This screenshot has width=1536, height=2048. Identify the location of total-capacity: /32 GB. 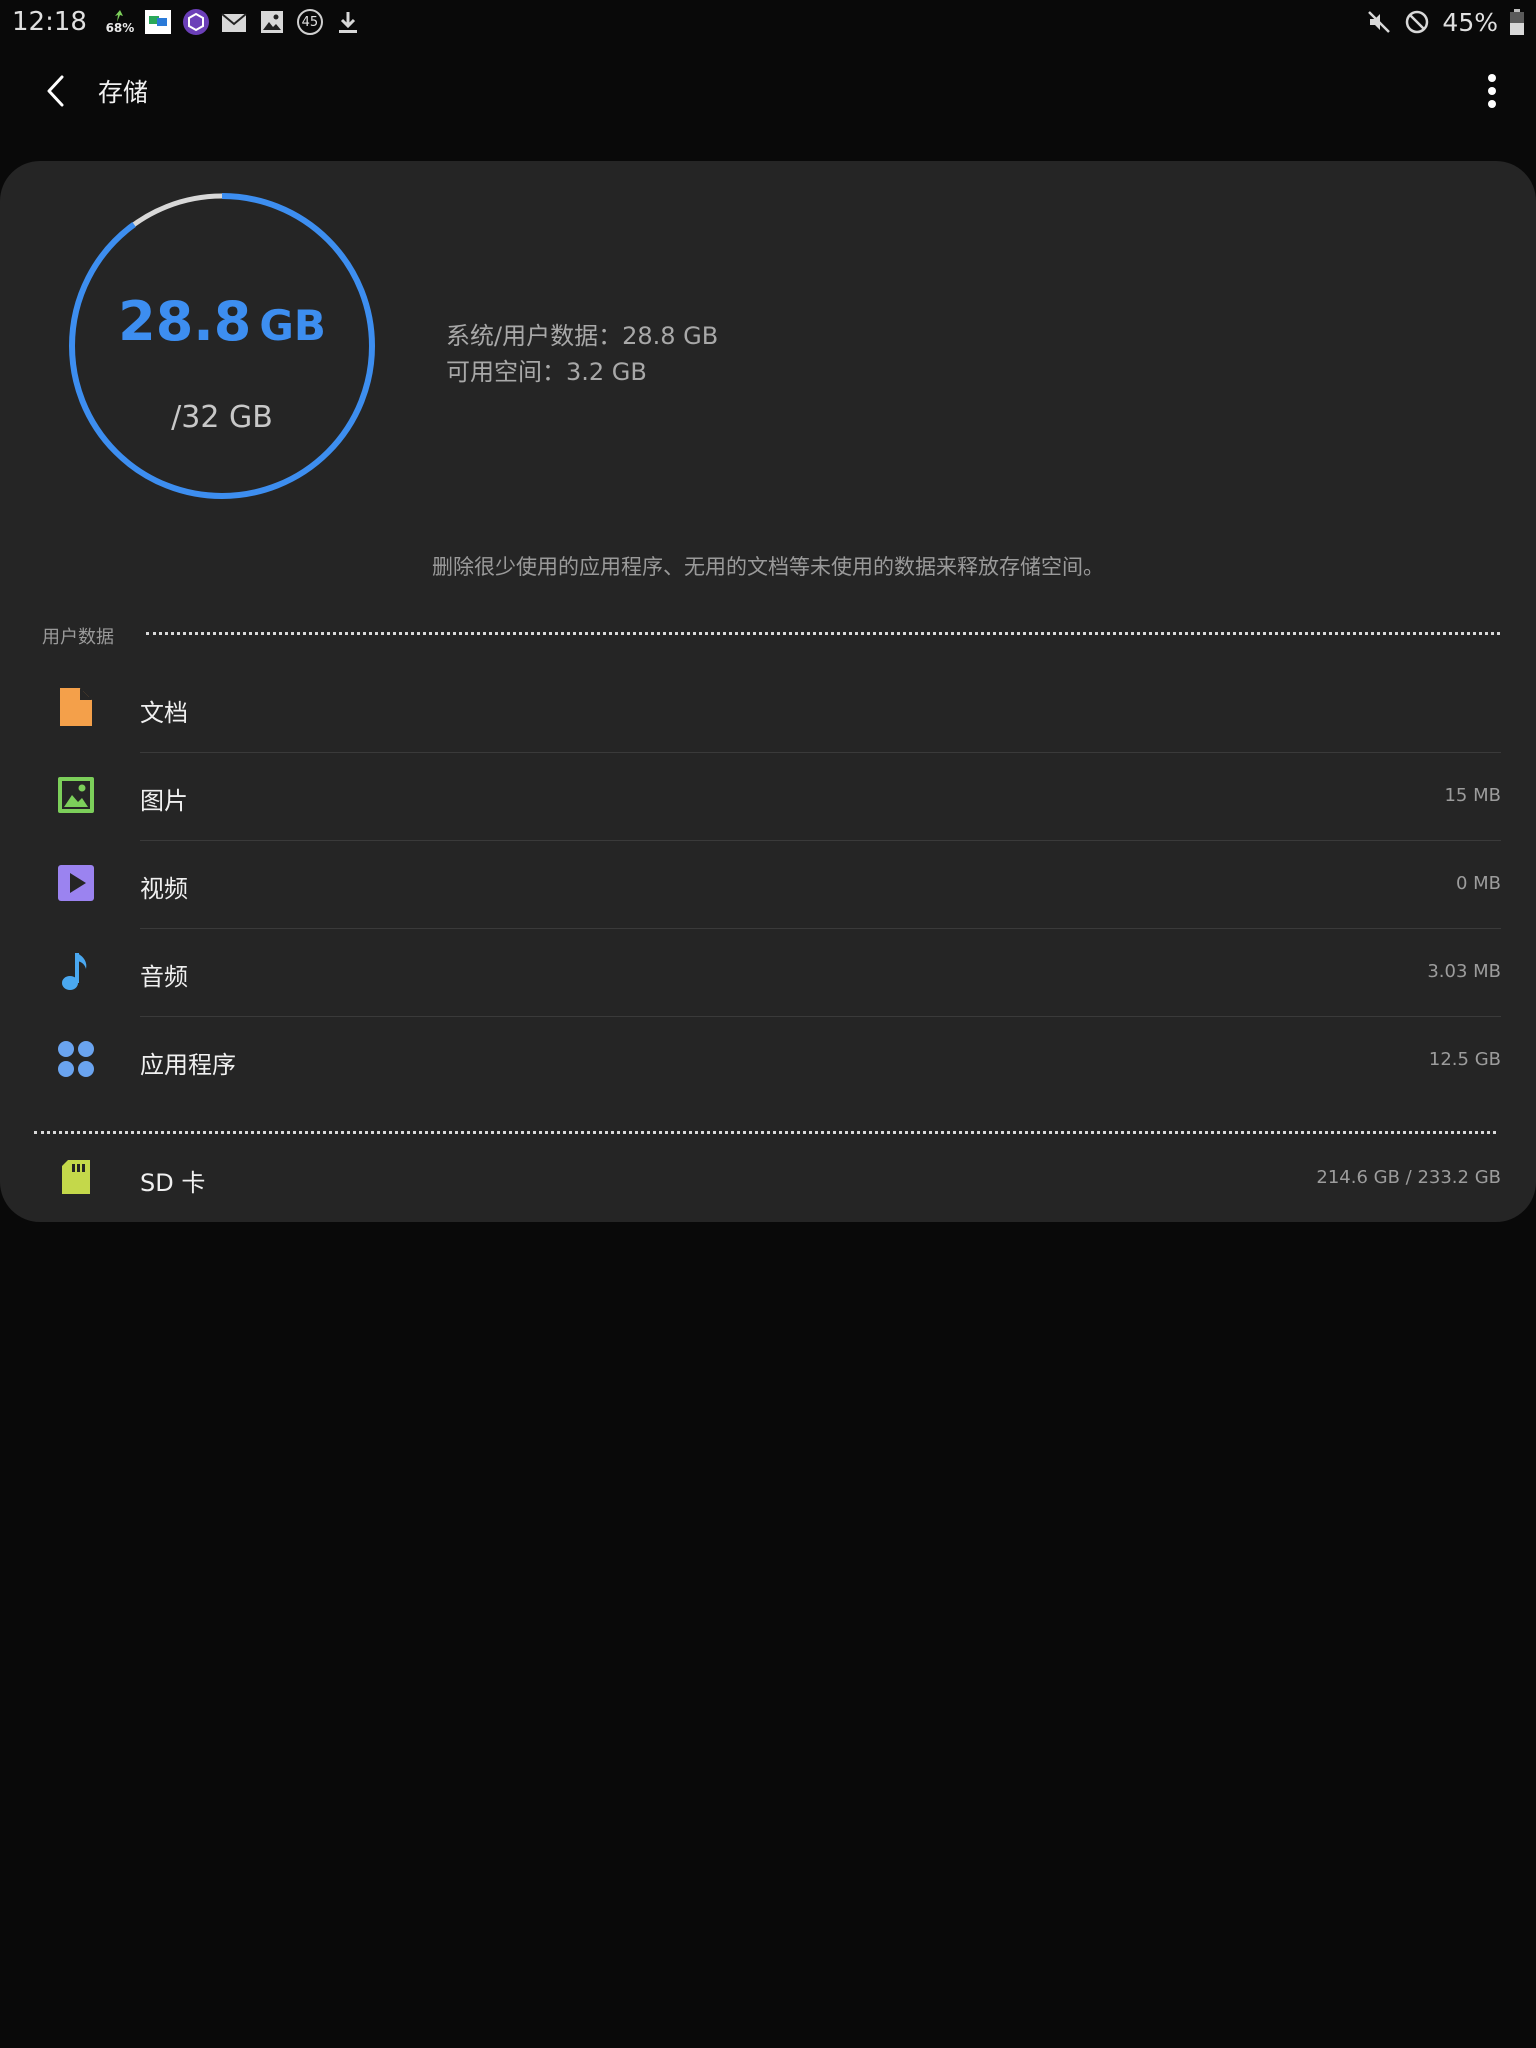
(222, 417).